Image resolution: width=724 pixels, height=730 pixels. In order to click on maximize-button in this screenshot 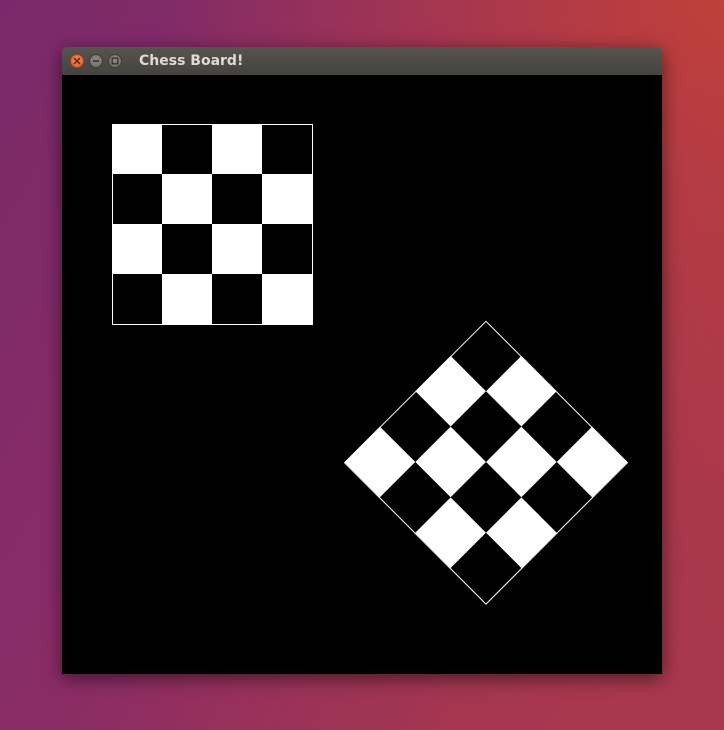, I will do `click(115, 61)`.